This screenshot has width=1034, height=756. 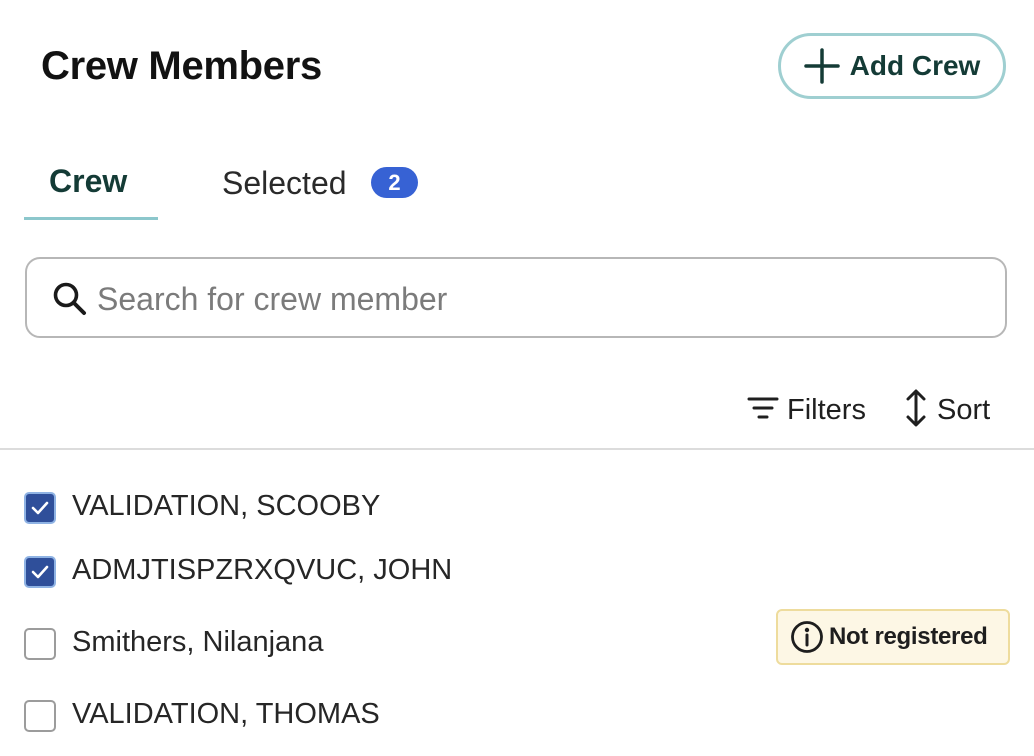 I want to click on sort-arrows-icon, so click(x=916, y=410).